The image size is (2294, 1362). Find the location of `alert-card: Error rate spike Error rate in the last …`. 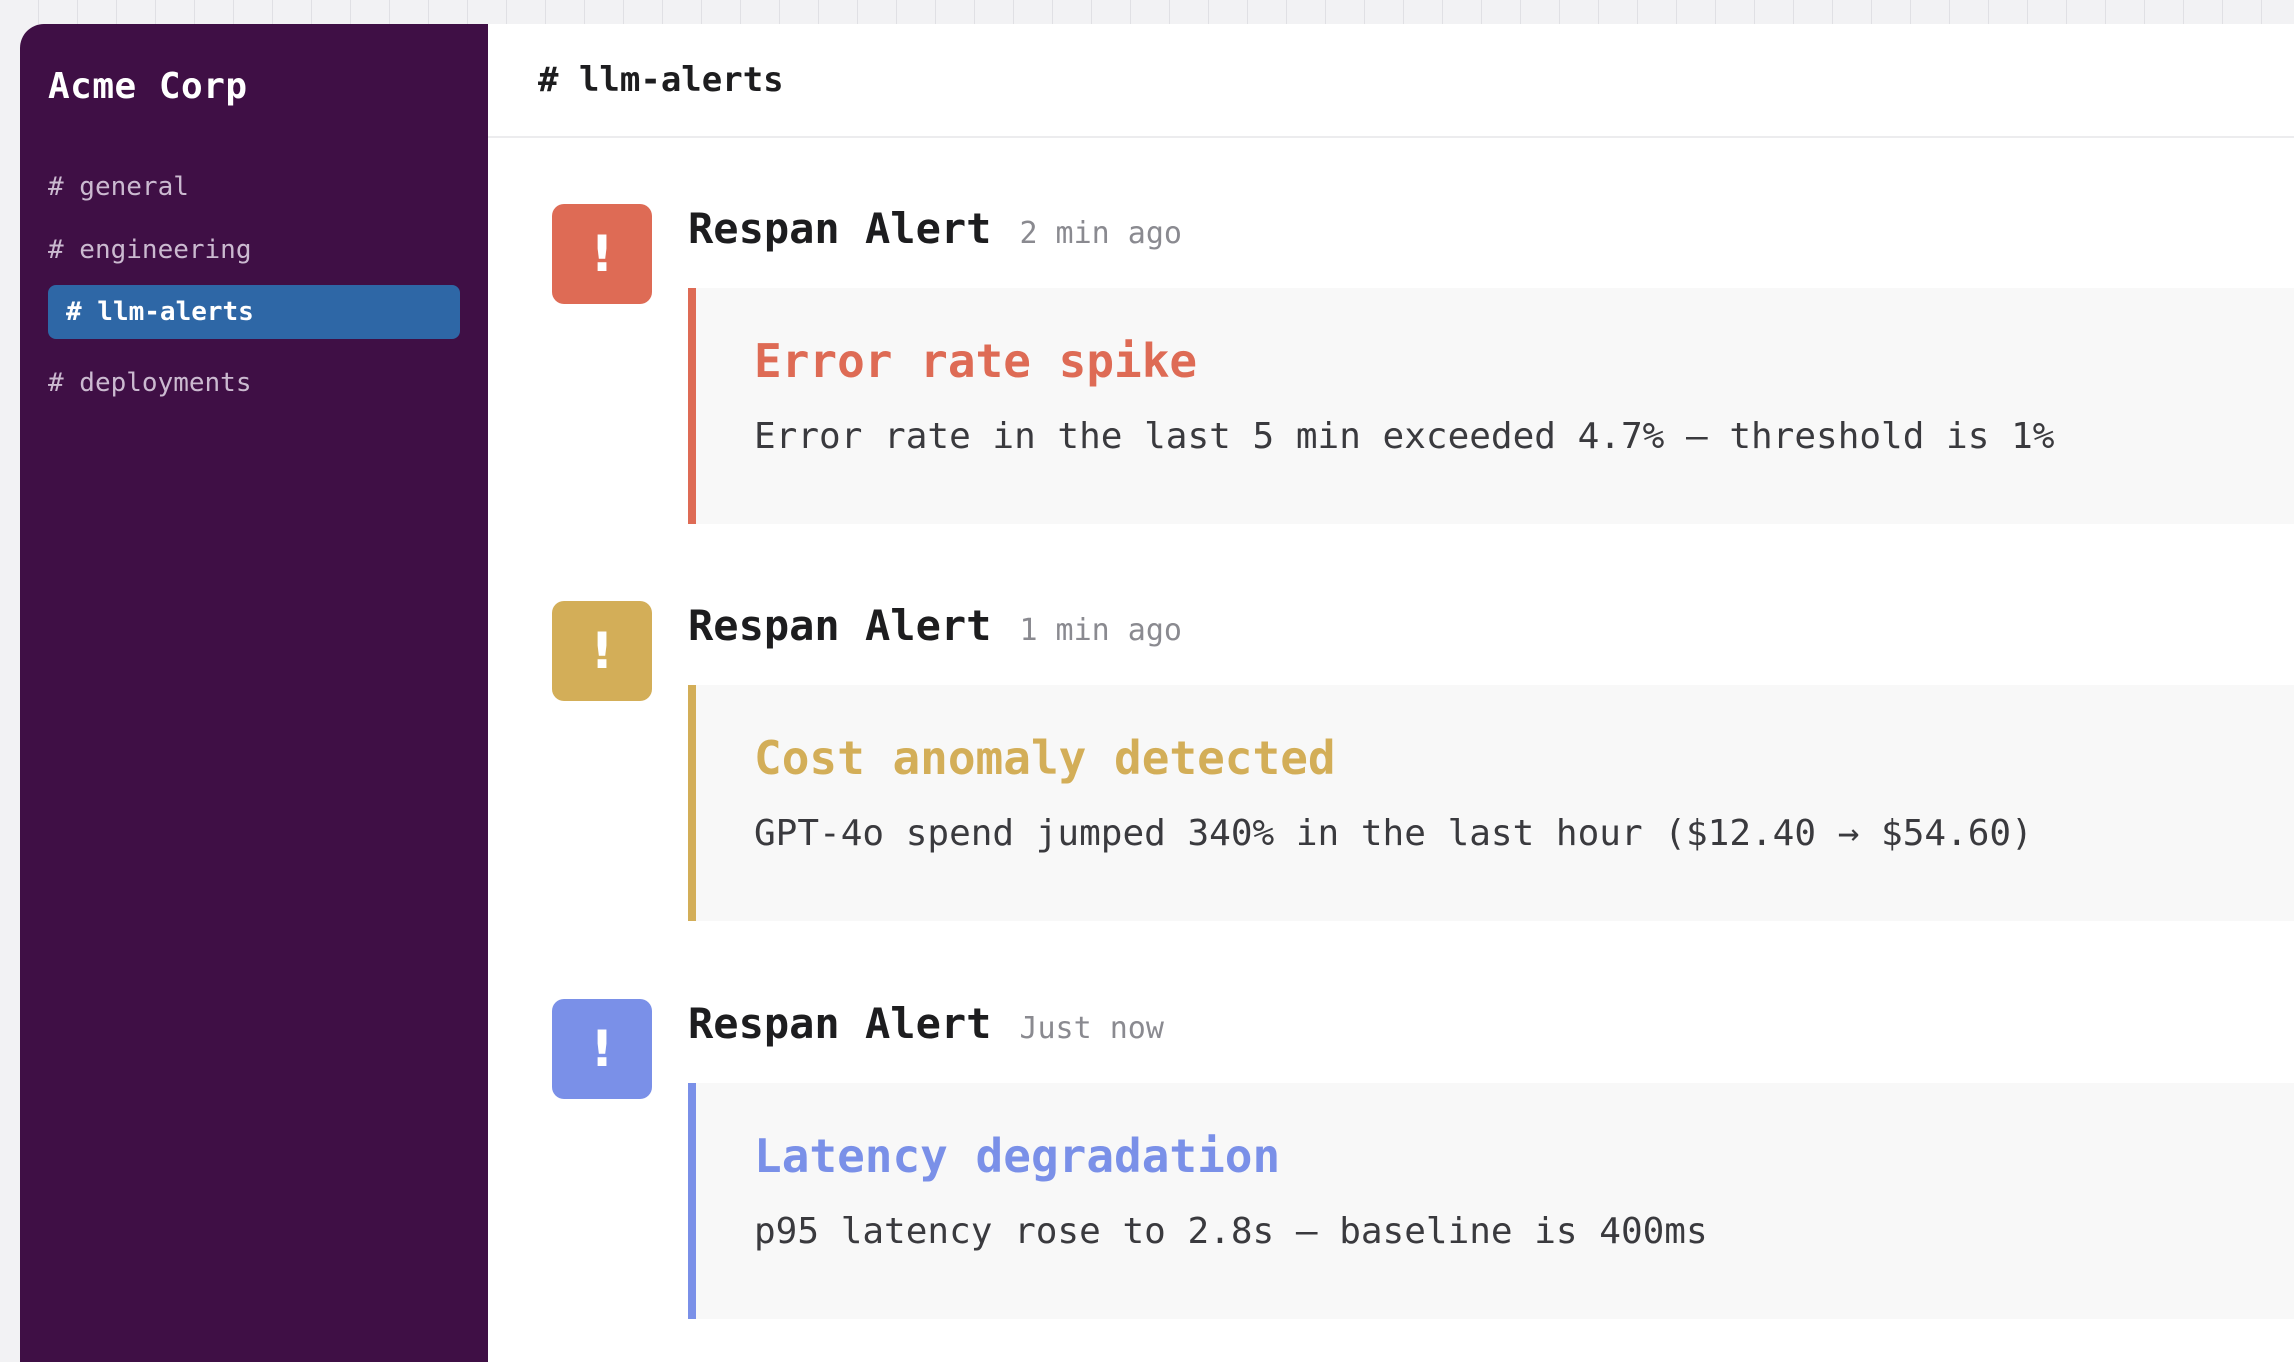

alert-card: Error rate spike Error rate in the last … is located at coordinates (1491, 406).